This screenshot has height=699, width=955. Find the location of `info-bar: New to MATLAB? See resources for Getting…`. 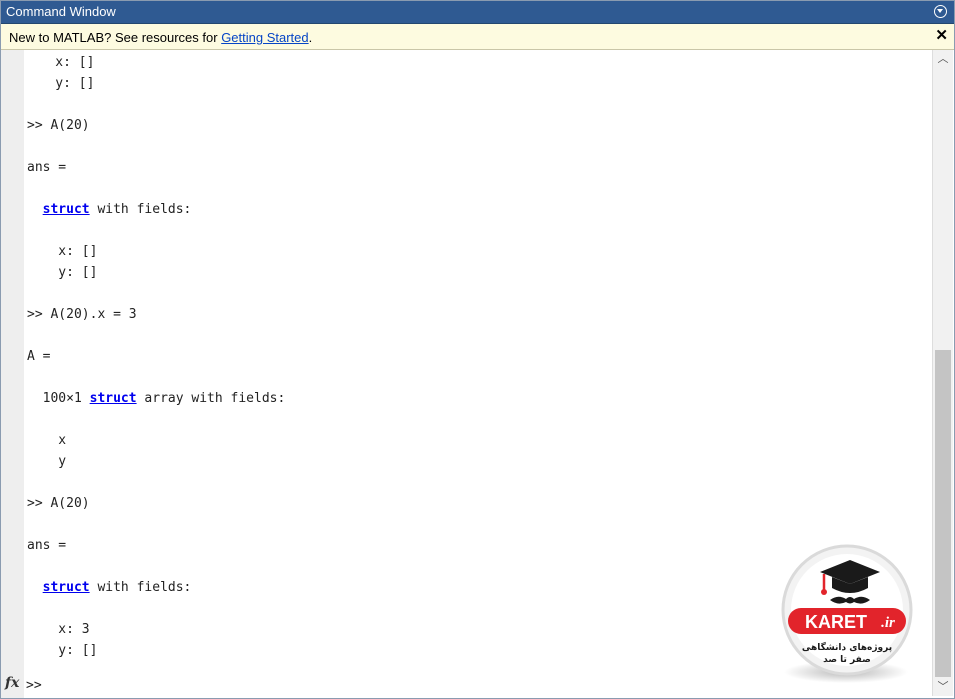

info-bar: New to MATLAB? See resources for Getting… is located at coordinates (477, 37).